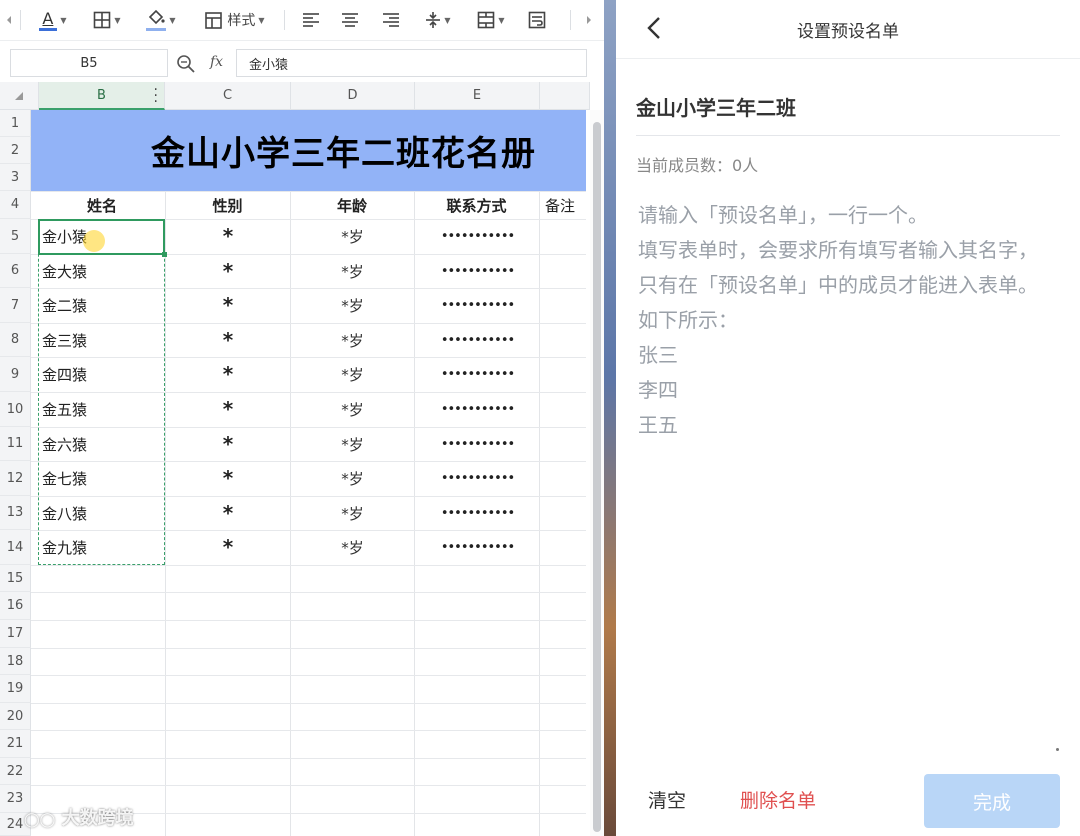 The width and height of the screenshot is (1080, 836). Describe the element at coordinates (477, 96) in the screenshot. I see `column-header-e: E` at that location.